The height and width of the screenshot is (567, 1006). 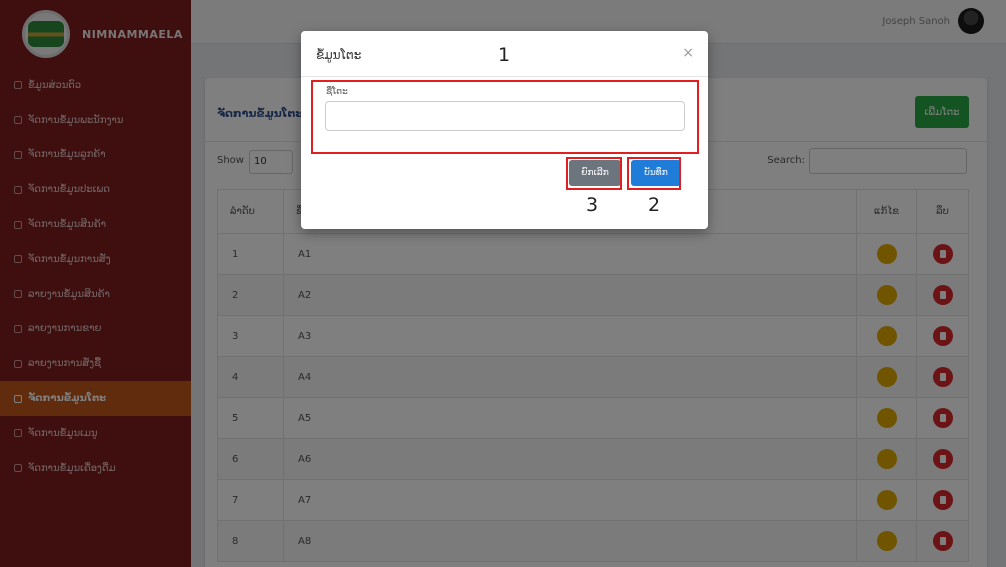 What do you see at coordinates (339, 55) in the screenshot?
I see `modal-title: ຂໍ້ມູນໂຕະ` at bounding box center [339, 55].